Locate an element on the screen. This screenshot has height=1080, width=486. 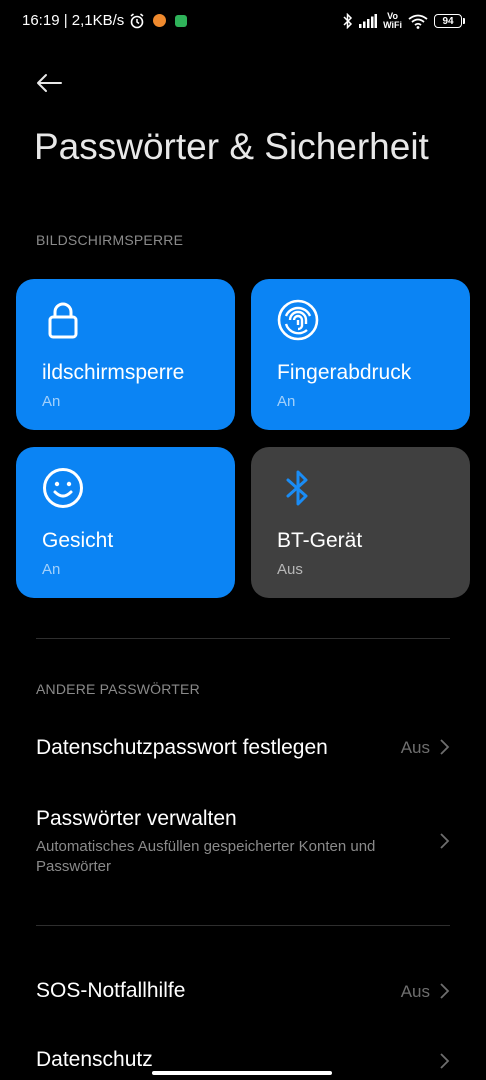
lock-icon is located at coordinates (63, 320).